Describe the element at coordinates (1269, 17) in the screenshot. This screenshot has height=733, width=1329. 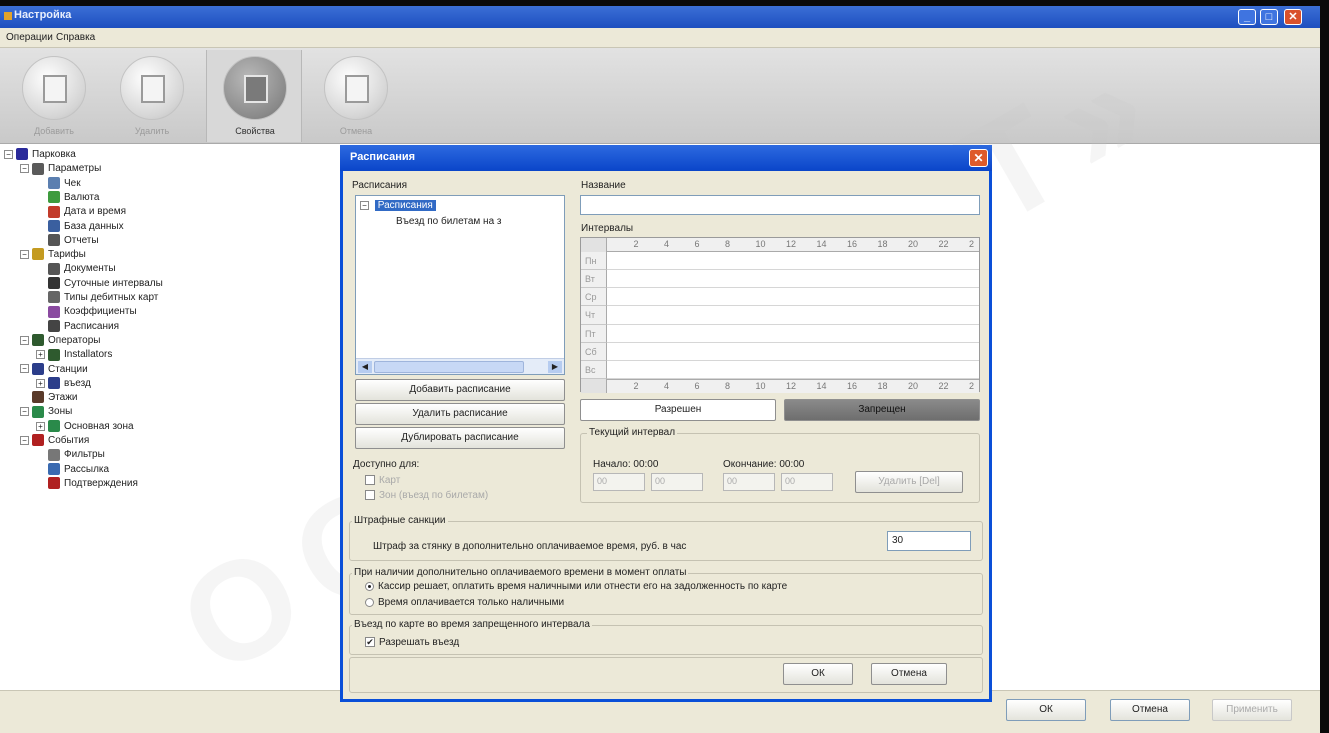
I see `maximize-button: □` at that location.